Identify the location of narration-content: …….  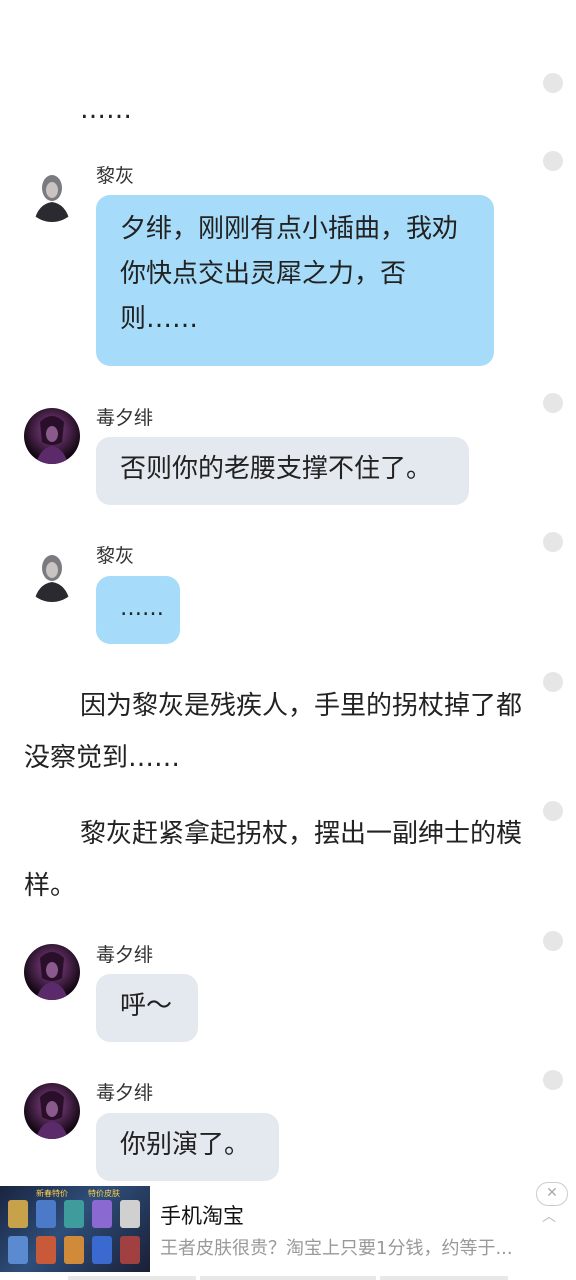
(106, 110).